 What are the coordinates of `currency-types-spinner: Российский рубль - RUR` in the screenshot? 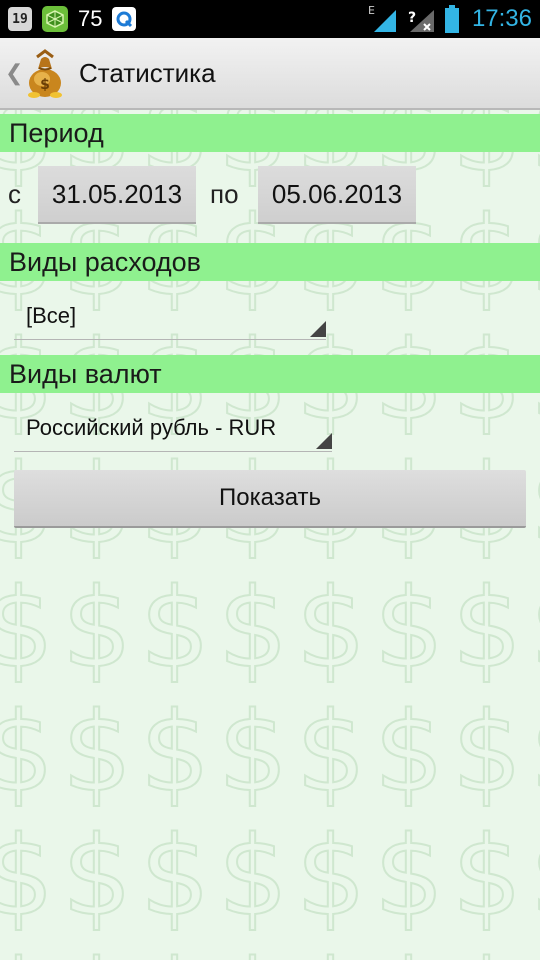 It's located at (173, 428).